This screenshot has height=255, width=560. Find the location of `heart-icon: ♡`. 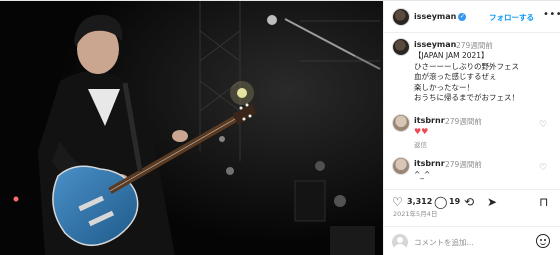

heart-icon: ♡ is located at coordinates (397, 202).